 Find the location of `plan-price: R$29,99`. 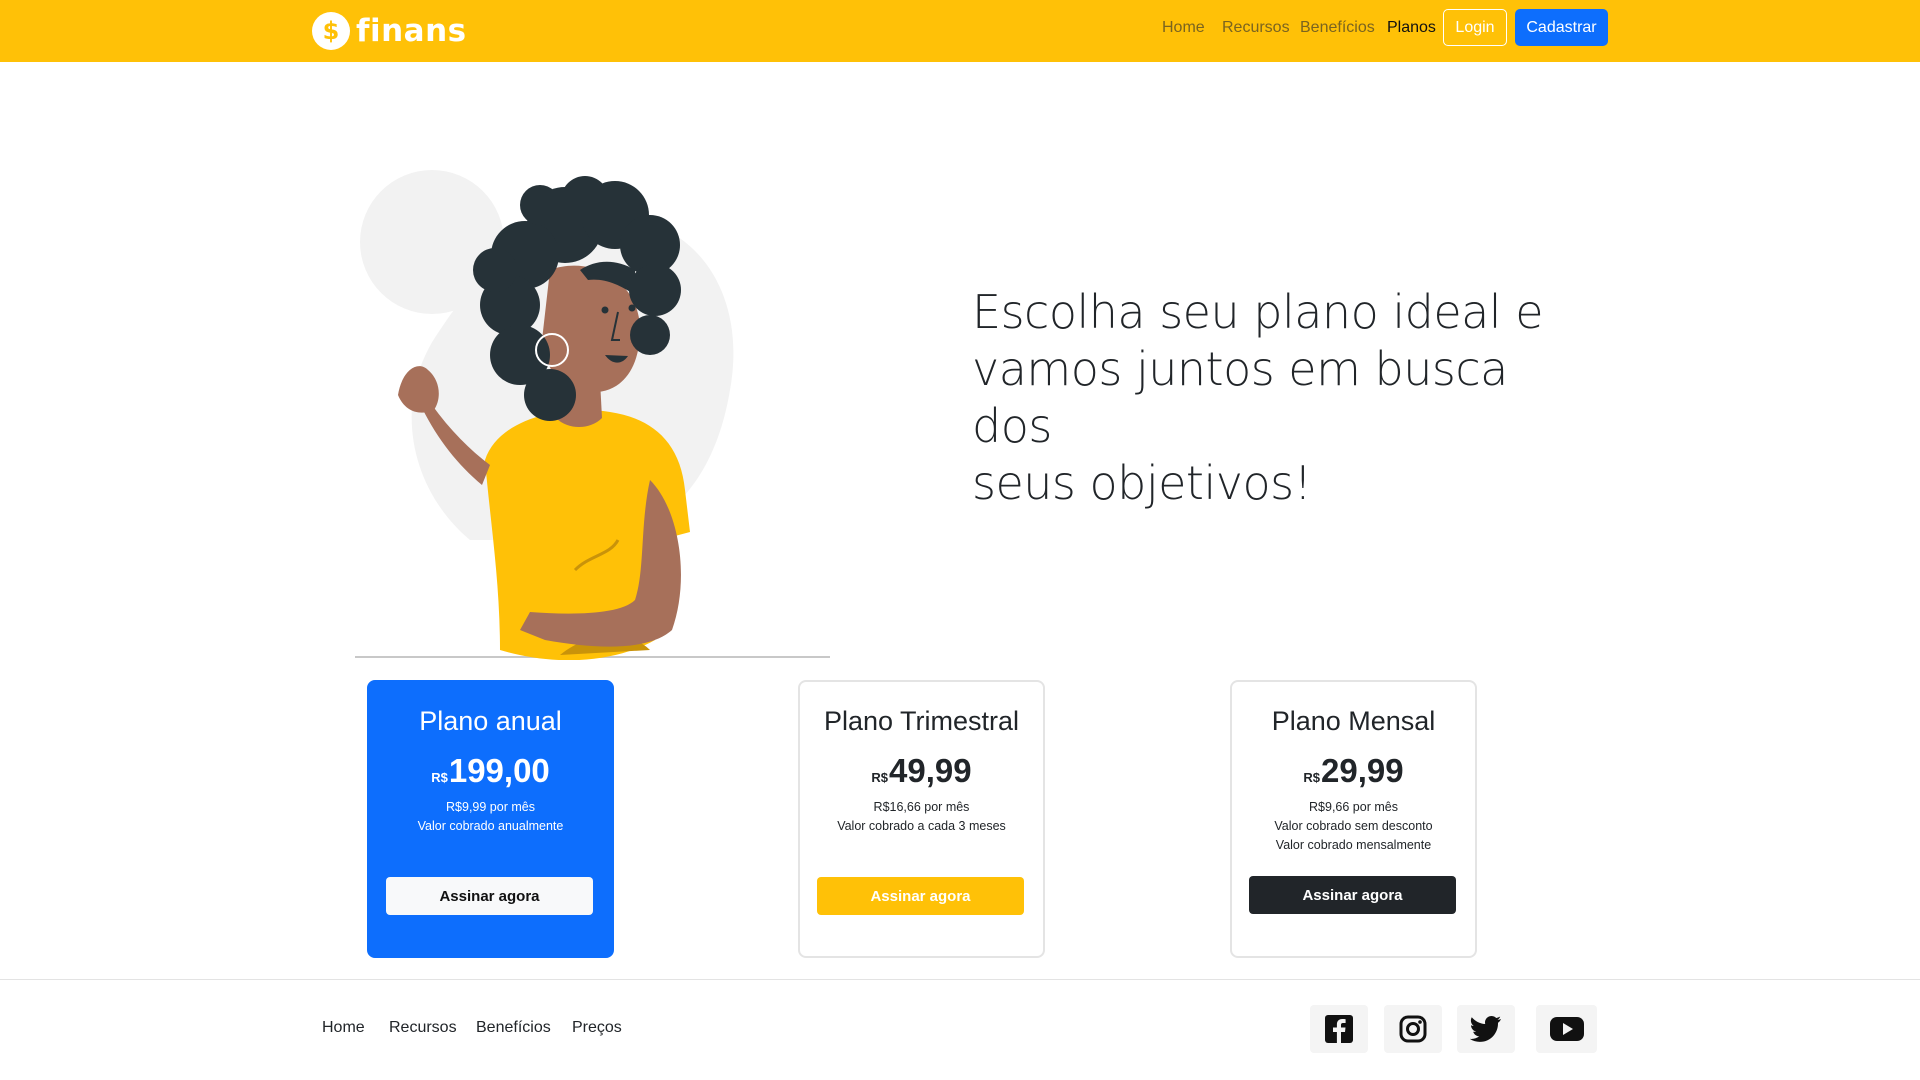

plan-price: R$29,99 is located at coordinates (1353, 771).